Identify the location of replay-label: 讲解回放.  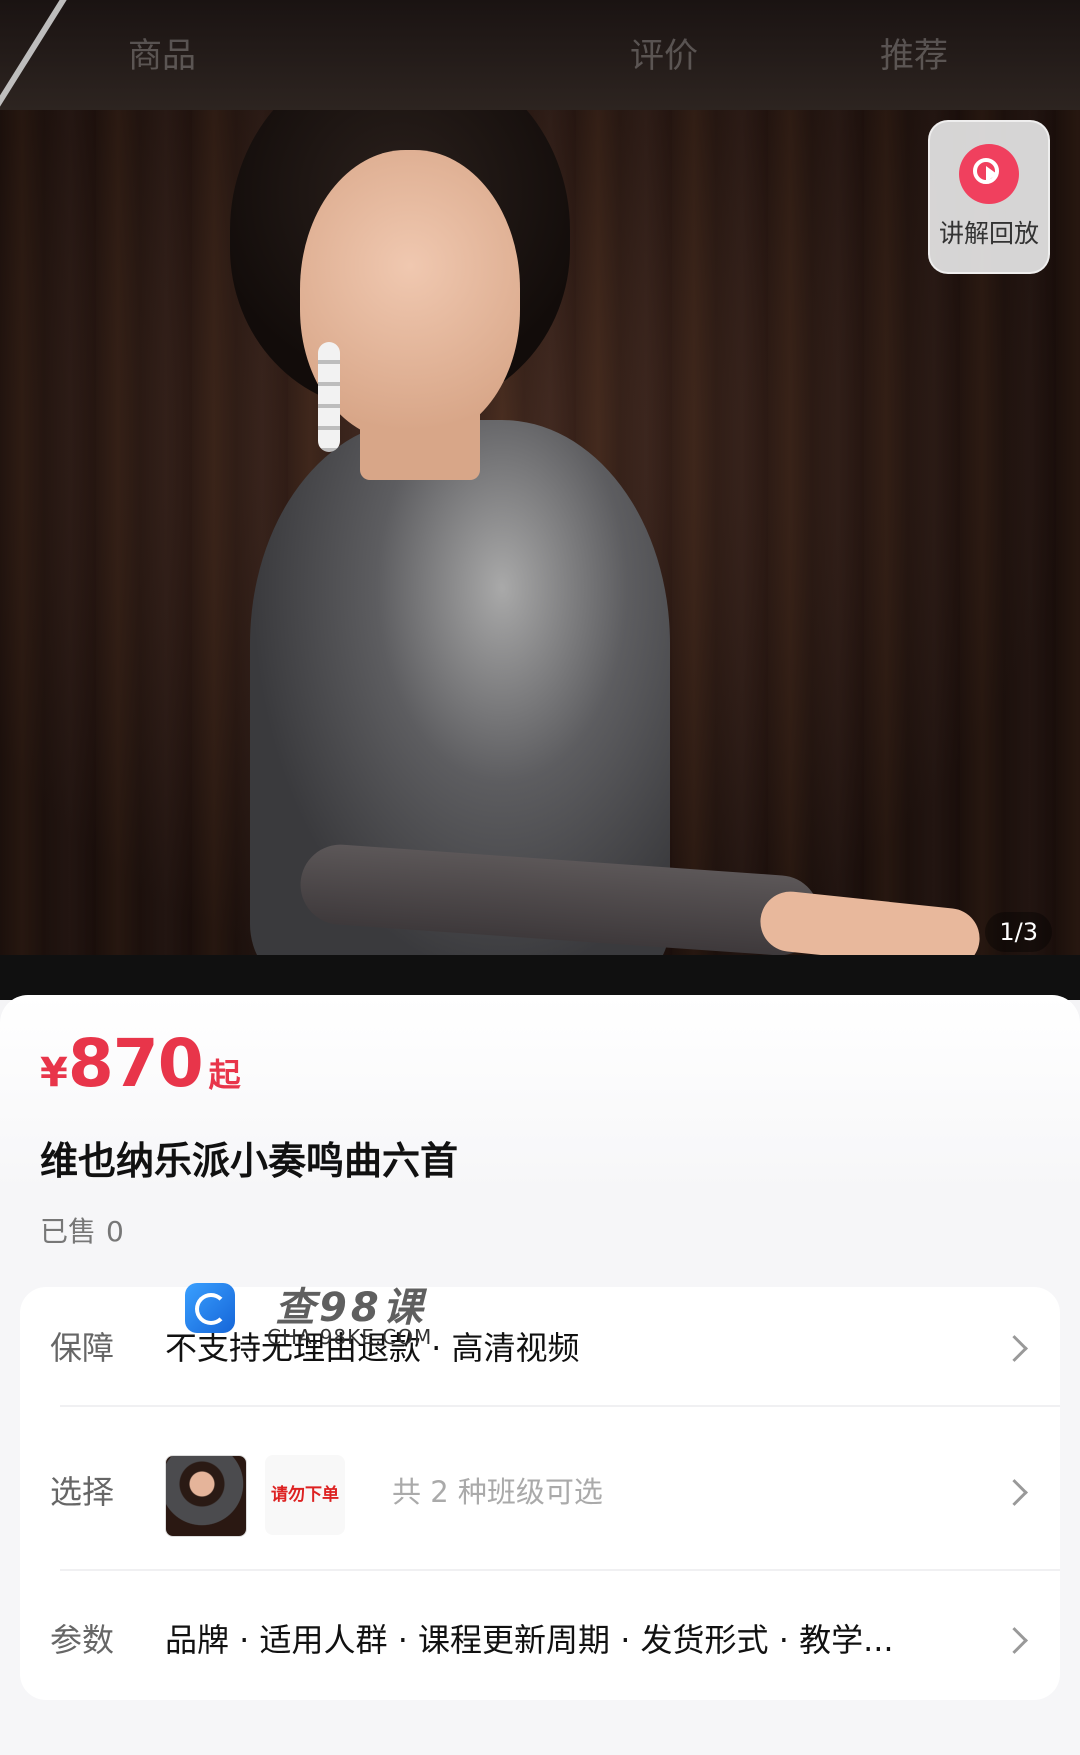
(988, 233).